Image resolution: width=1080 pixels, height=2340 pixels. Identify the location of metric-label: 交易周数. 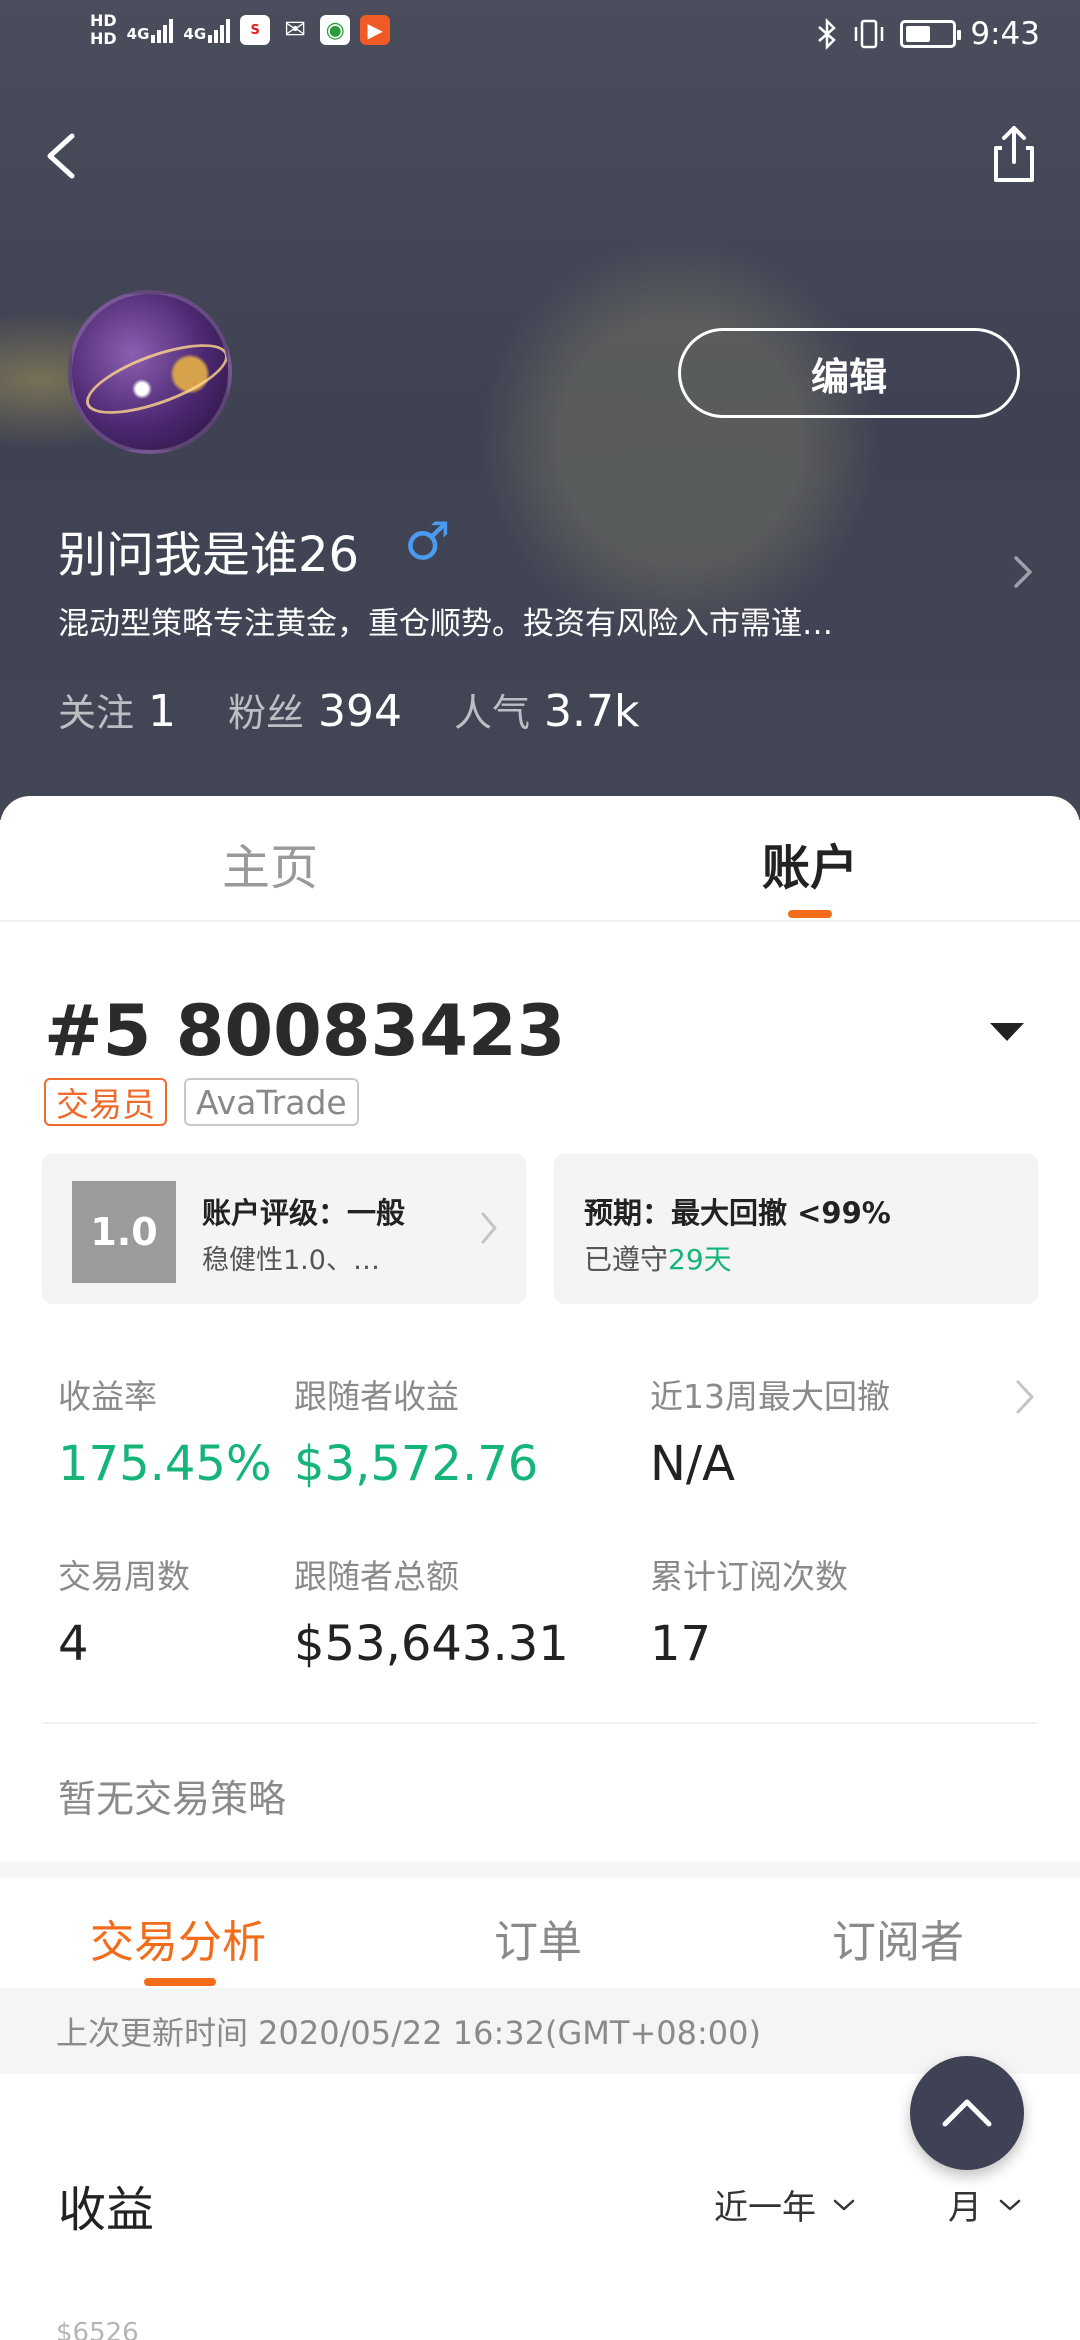
(124, 1576).